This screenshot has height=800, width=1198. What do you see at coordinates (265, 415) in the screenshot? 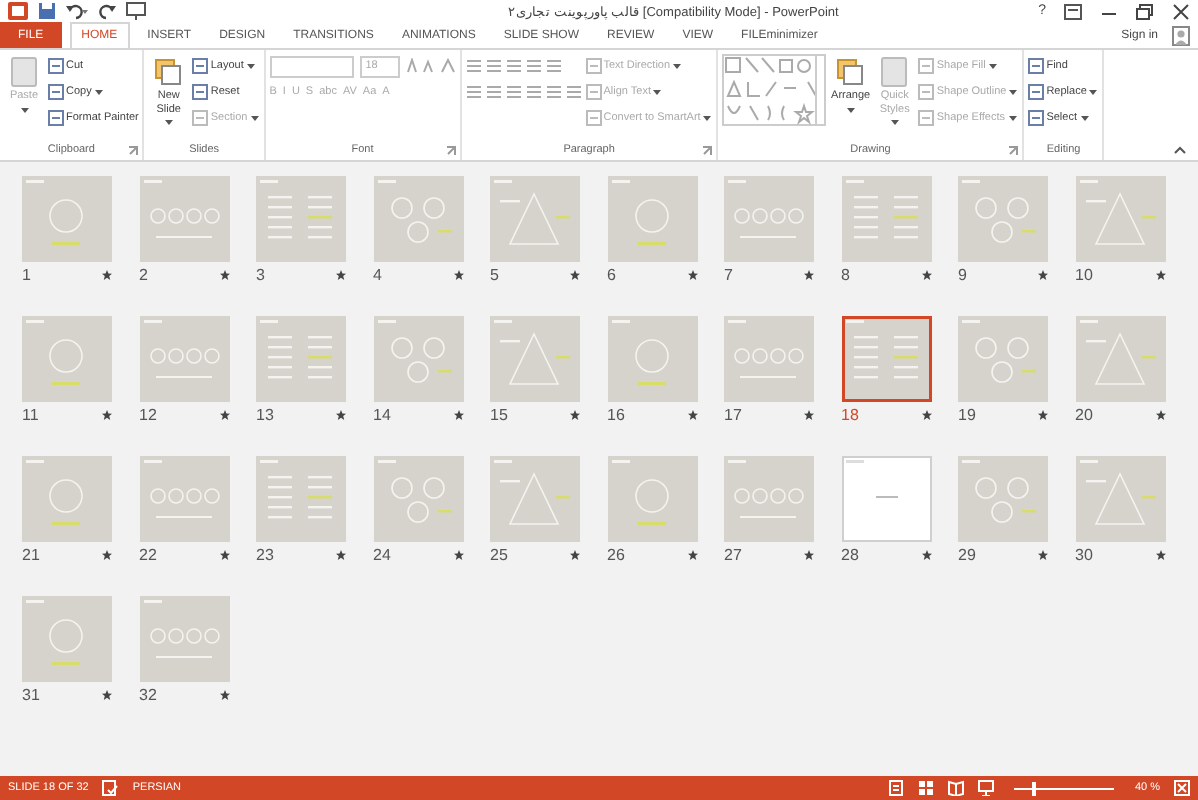
I see `slide-number: 13` at bounding box center [265, 415].